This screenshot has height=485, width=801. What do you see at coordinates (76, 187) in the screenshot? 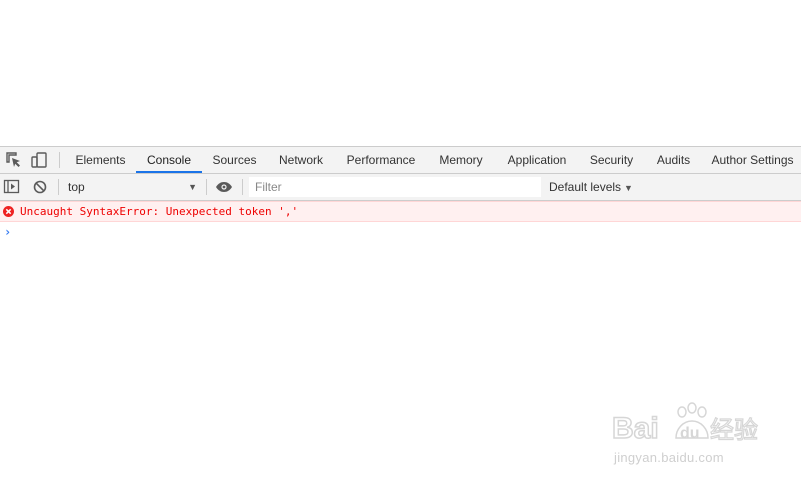
I see `context-value: top` at bounding box center [76, 187].